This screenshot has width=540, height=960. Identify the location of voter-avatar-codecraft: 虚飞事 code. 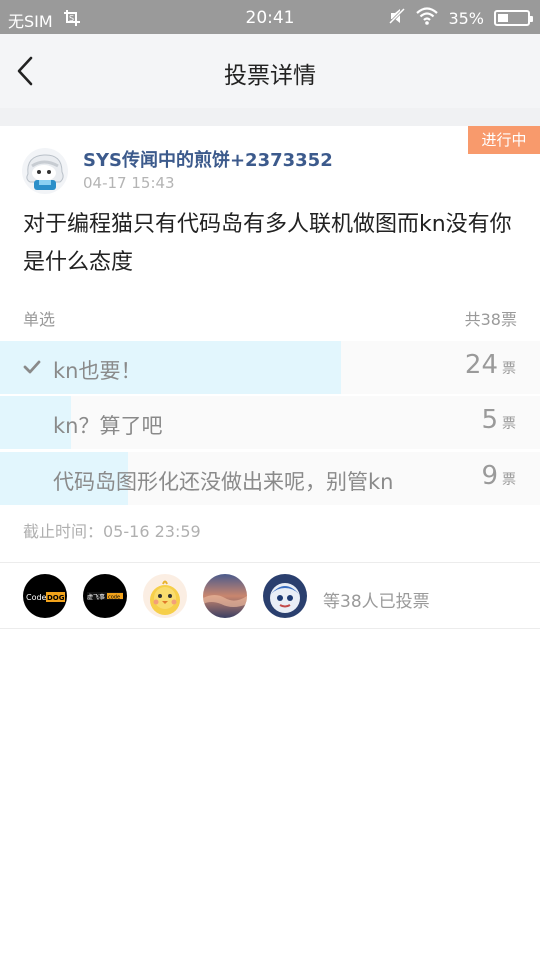
(105, 596).